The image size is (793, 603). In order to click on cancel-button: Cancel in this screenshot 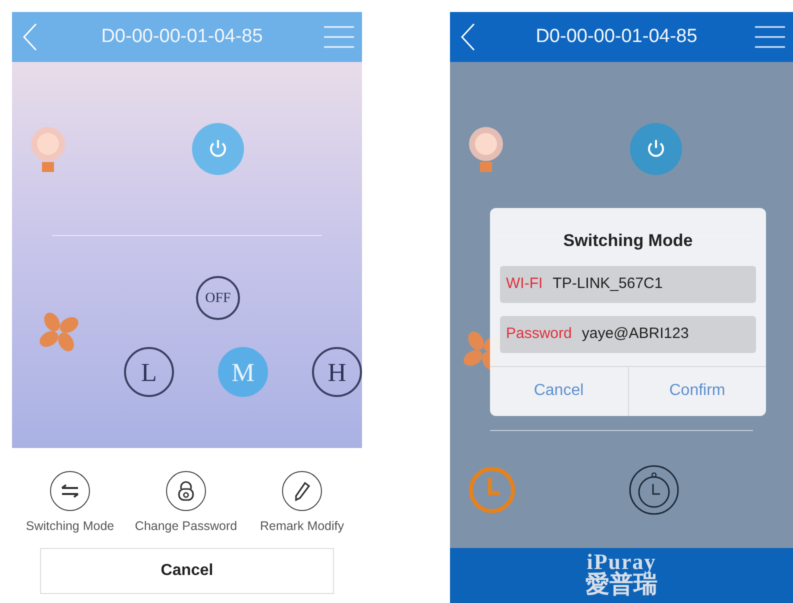, I will do `click(187, 571)`.